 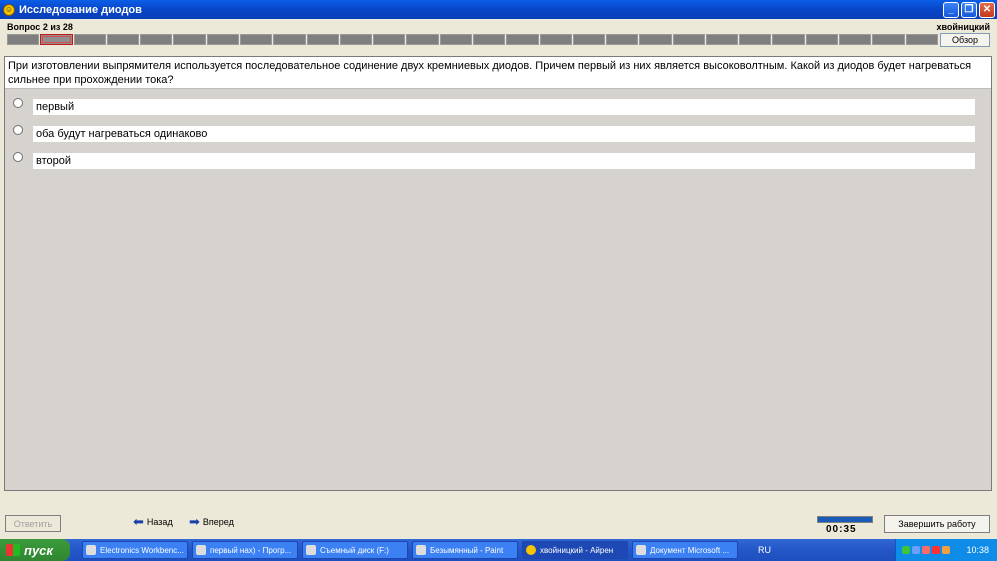 I want to click on taskbar-item: Съемный диск (F:), so click(x=355, y=550).